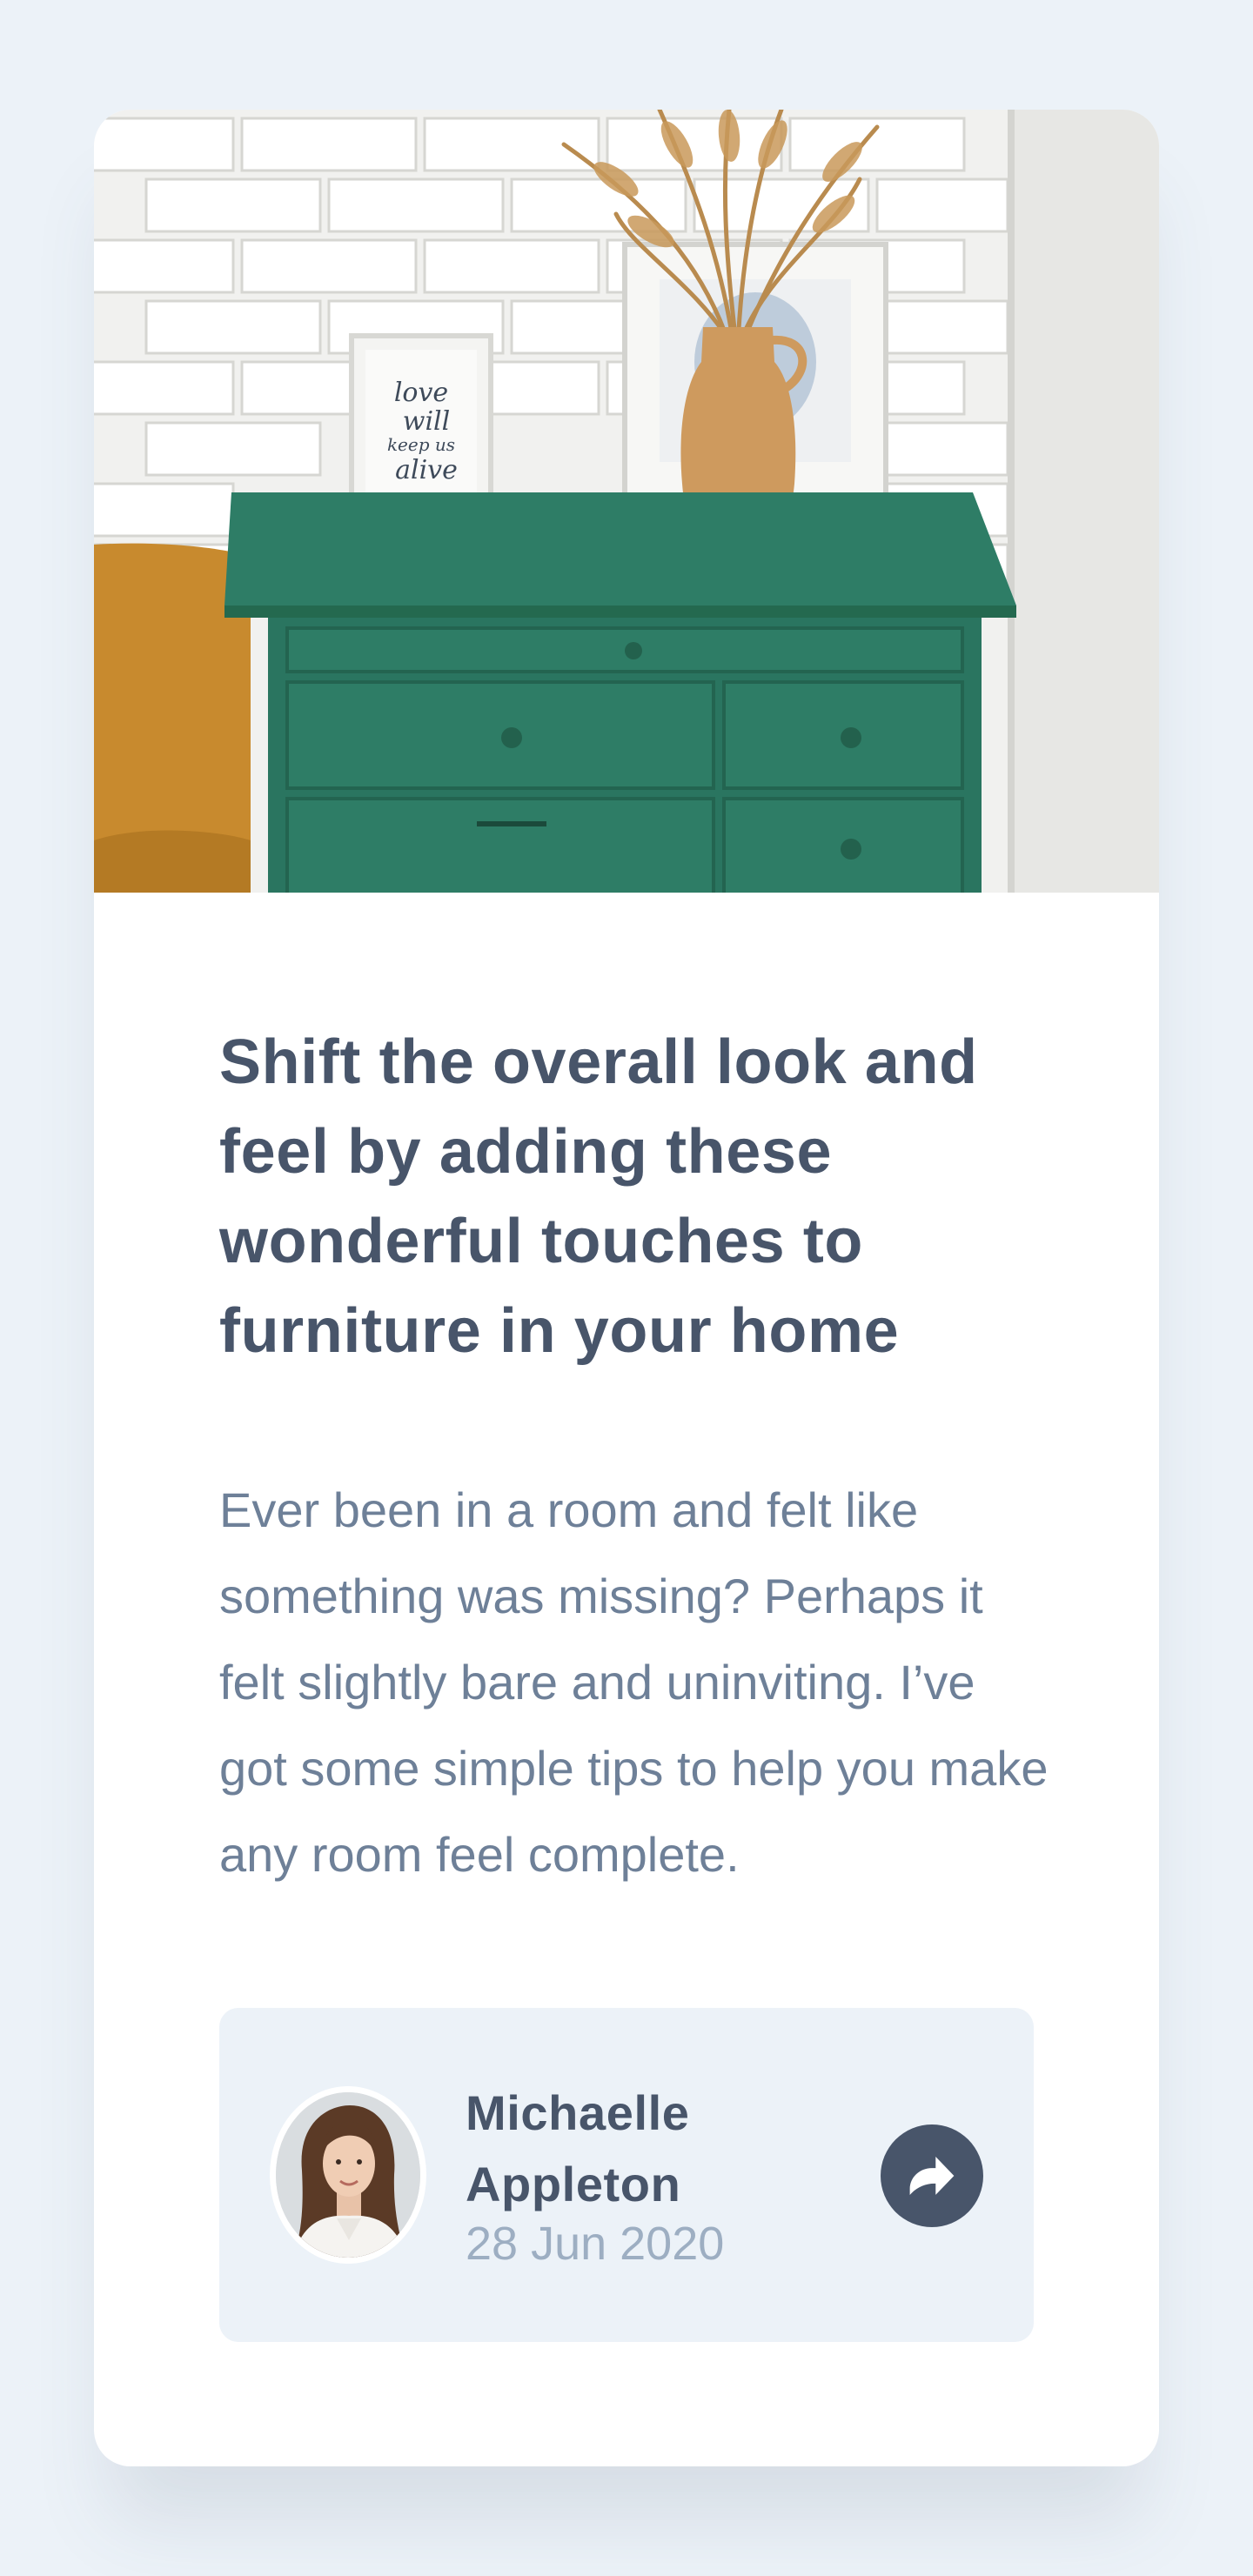 This screenshot has height=2576, width=1253. I want to click on avatar, so click(348, 2175).